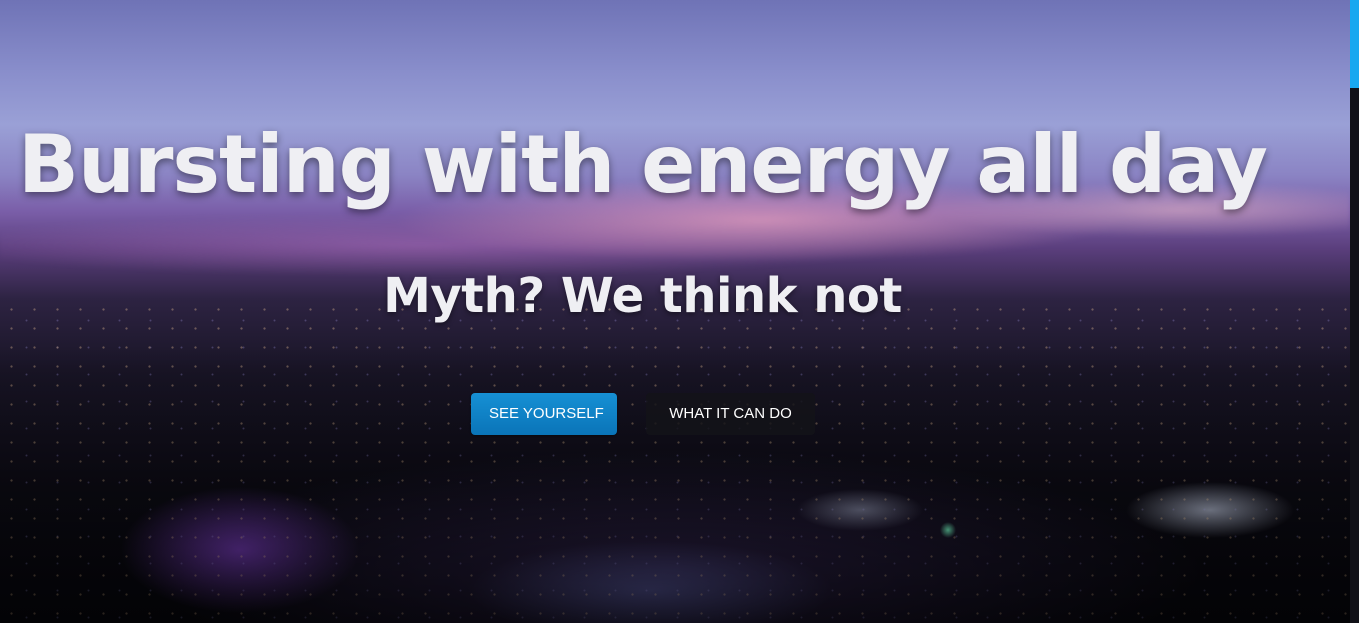 This screenshot has width=1359, height=623. Describe the element at coordinates (643, 164) in the screenshot. I see `hero-headline: Bursting with energy all day` at that location.